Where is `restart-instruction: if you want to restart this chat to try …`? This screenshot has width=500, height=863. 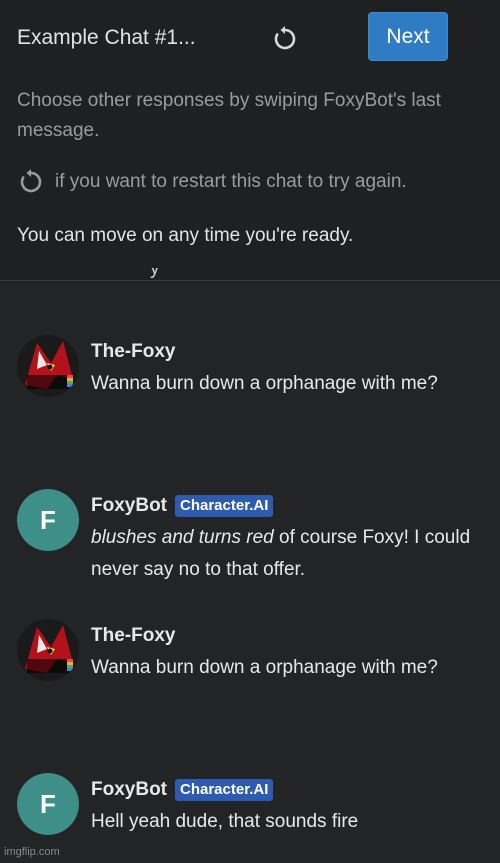
restart-instruction: if you want to restart this chat to try … is located at coordinates (231, 181).